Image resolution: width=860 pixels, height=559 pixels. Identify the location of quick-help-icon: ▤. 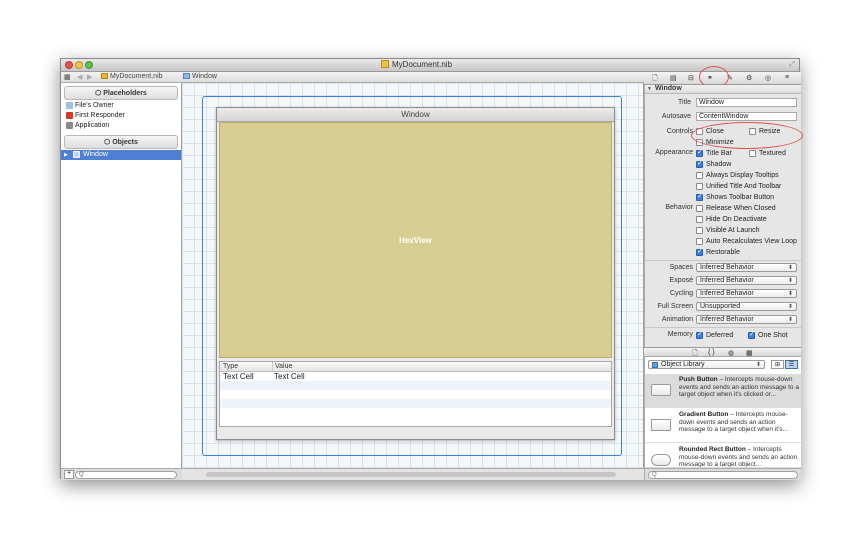
(673, 78).